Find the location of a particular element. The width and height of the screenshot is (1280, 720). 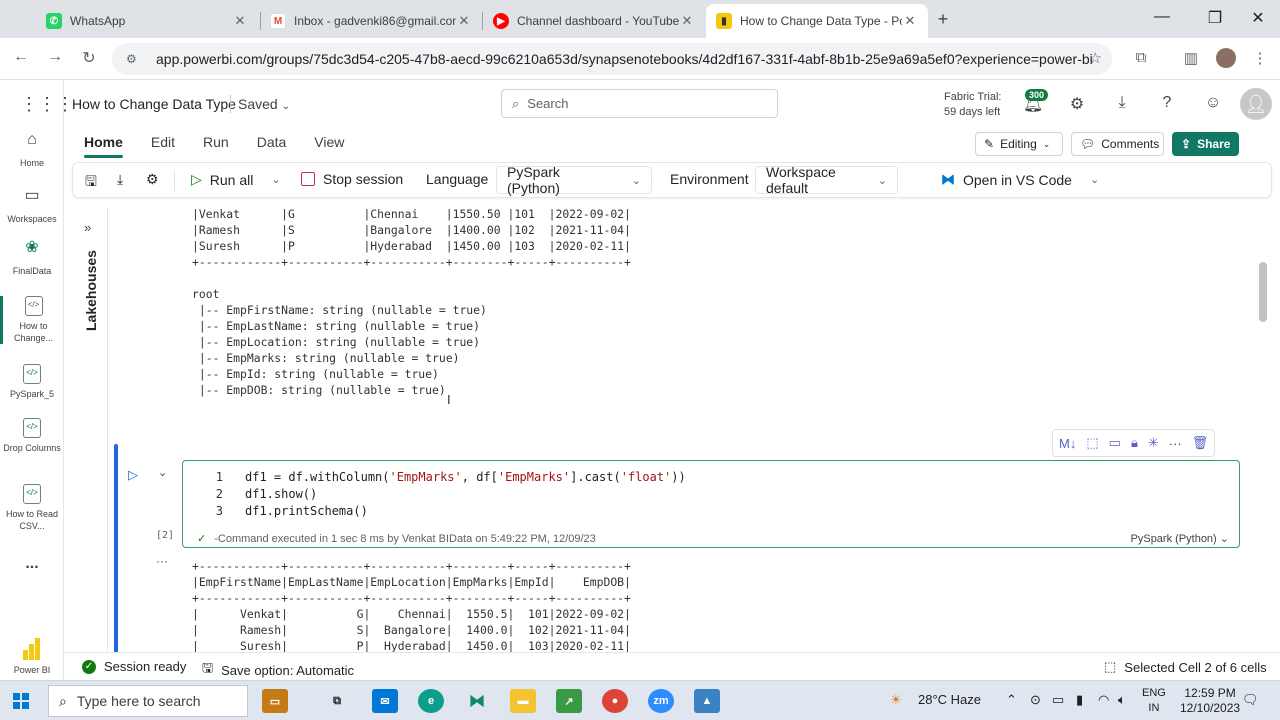

session-status: ✓ Session ready is located at coordinates (134, 666).